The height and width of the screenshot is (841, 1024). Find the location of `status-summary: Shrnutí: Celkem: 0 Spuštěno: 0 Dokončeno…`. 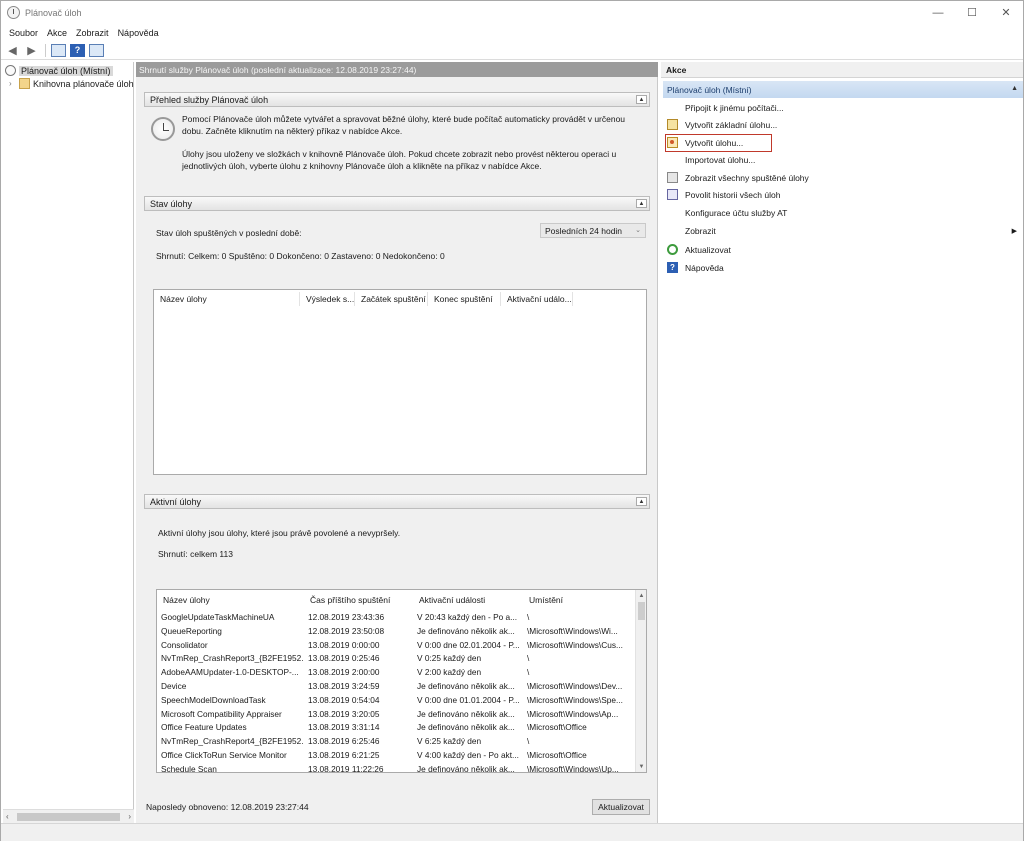

status-summary: Shrnutí: Celkem: 0 Spuštěno: 0 Dokončeno… is located at coordinates (300, 256).